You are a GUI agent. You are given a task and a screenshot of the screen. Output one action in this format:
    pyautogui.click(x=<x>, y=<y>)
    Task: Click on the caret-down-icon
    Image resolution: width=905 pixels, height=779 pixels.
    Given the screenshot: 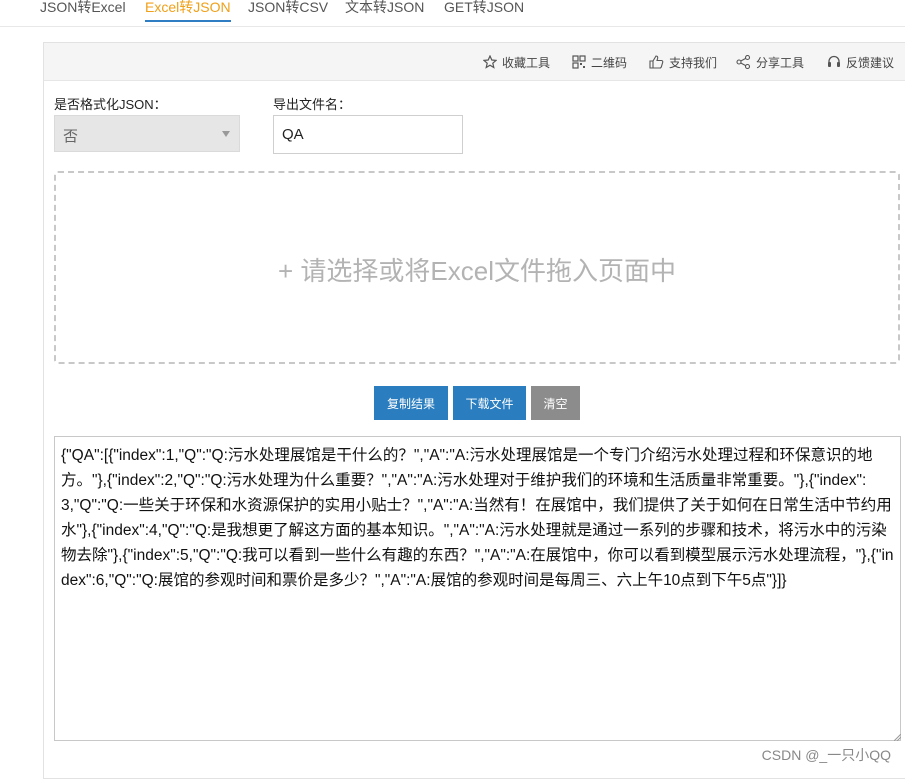 What is the action you would take?
    pyautogui.click(x=226, y=134)
    